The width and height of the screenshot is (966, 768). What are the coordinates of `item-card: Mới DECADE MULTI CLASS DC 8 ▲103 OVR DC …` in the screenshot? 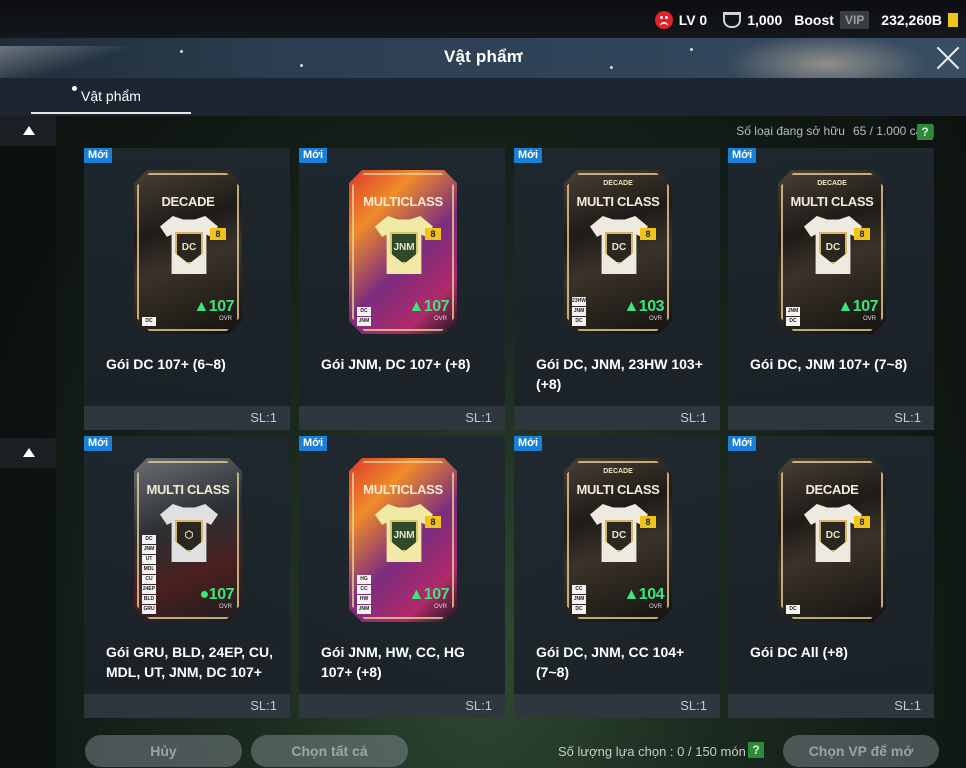 It's located at (617, 289).